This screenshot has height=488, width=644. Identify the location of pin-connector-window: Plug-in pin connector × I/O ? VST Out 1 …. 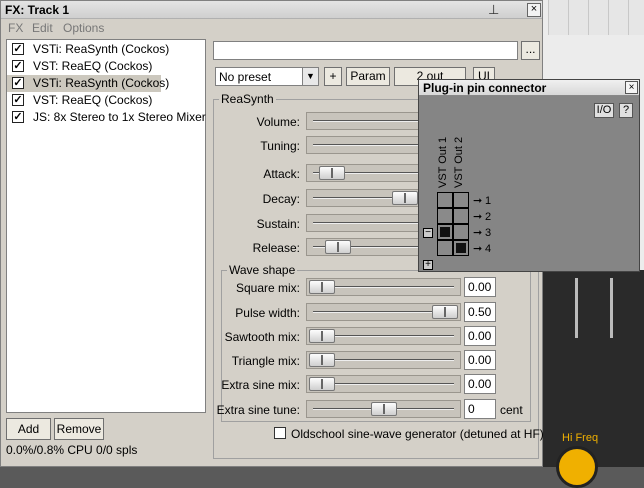
(529, 175).